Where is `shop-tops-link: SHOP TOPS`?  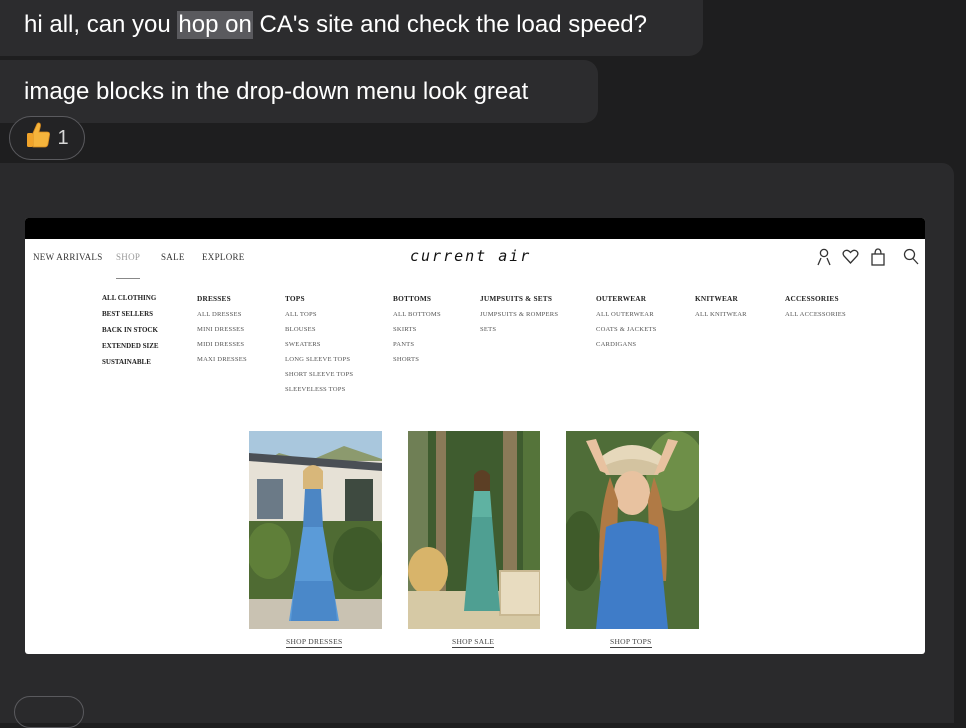 shop-tops-link: SHOP TOPS is located at coordinates (631, 642).